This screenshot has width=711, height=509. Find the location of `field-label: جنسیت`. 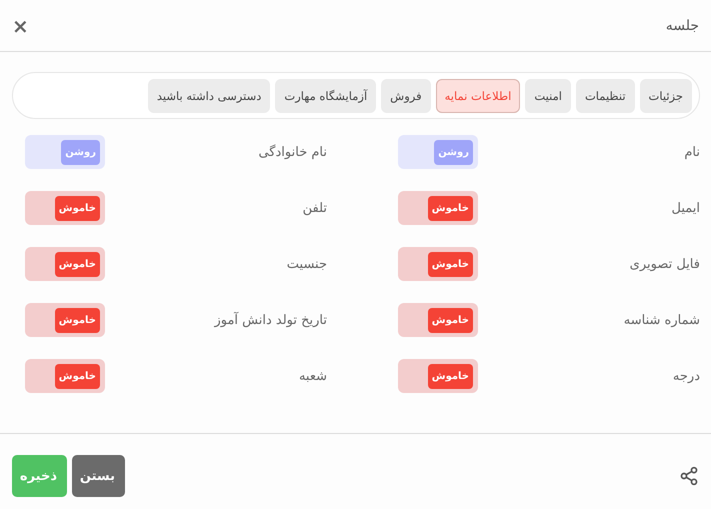

field-label: جنسیت is located at coordinates (306, 264).